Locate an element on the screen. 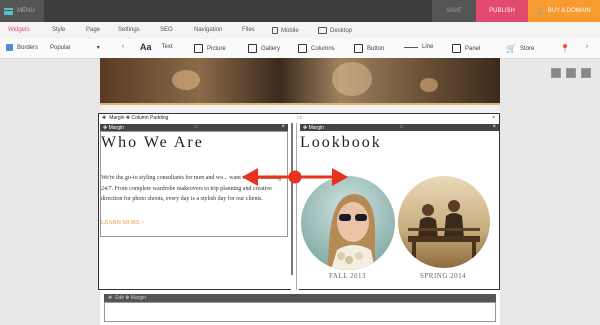 This screenshot has height=325, width=600. buy-domain-label: BUY A DOMAIN is located at coordinates (569, 11).